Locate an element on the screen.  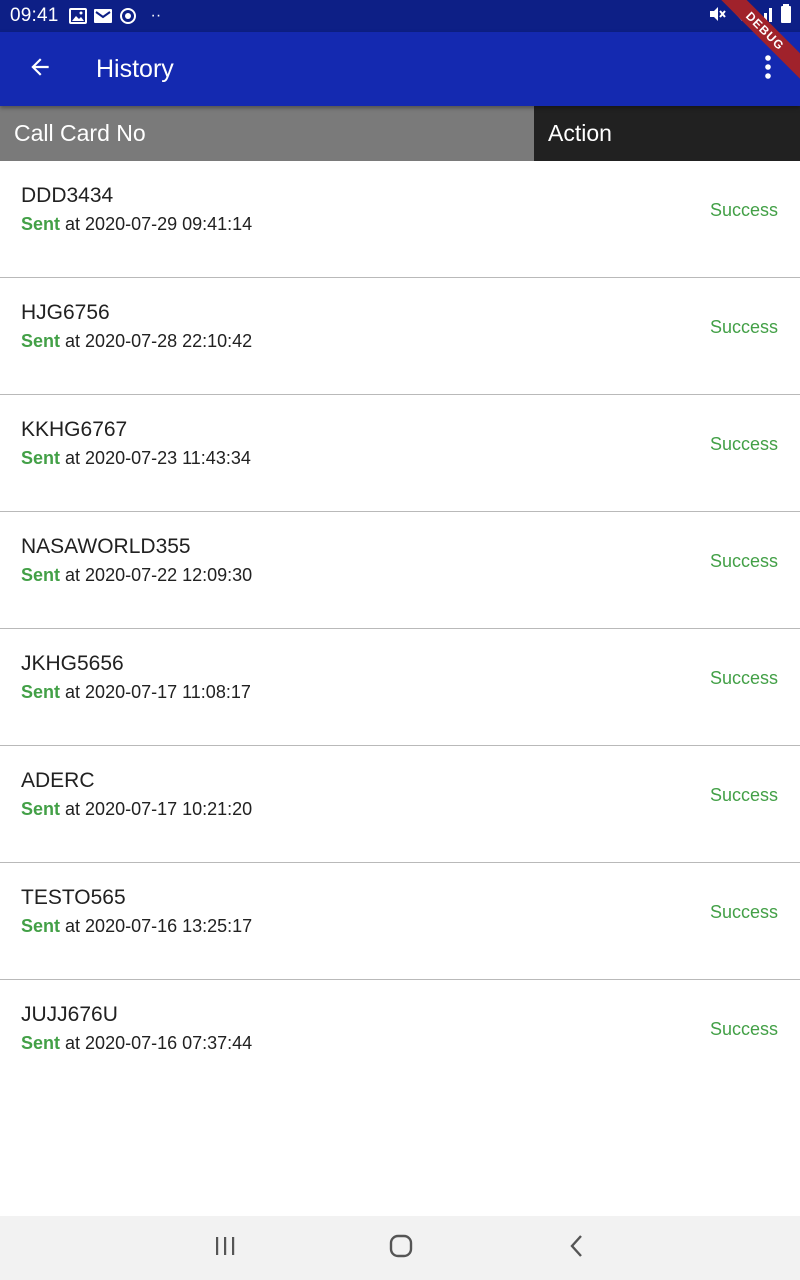
sent-info: Sent at 2020-07-16 13:25:17 is located at coordinates (136, 926).